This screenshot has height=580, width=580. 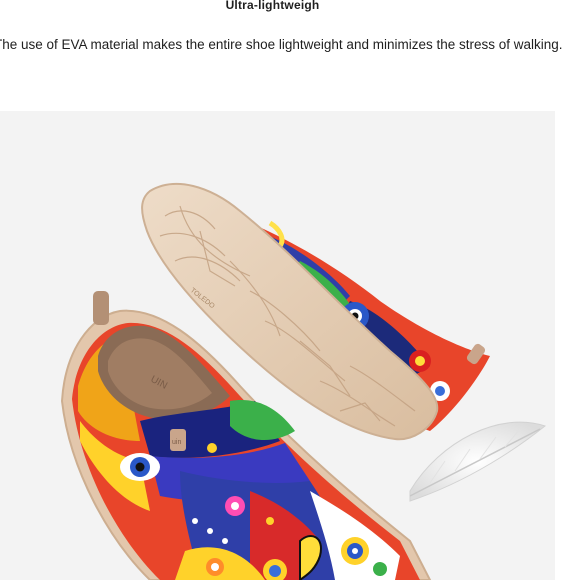 What do you see at coordinates (272, 6) in the screenshot?
I see `feature-title: Ultra-lightweigh` at bounding box center [272, 6].